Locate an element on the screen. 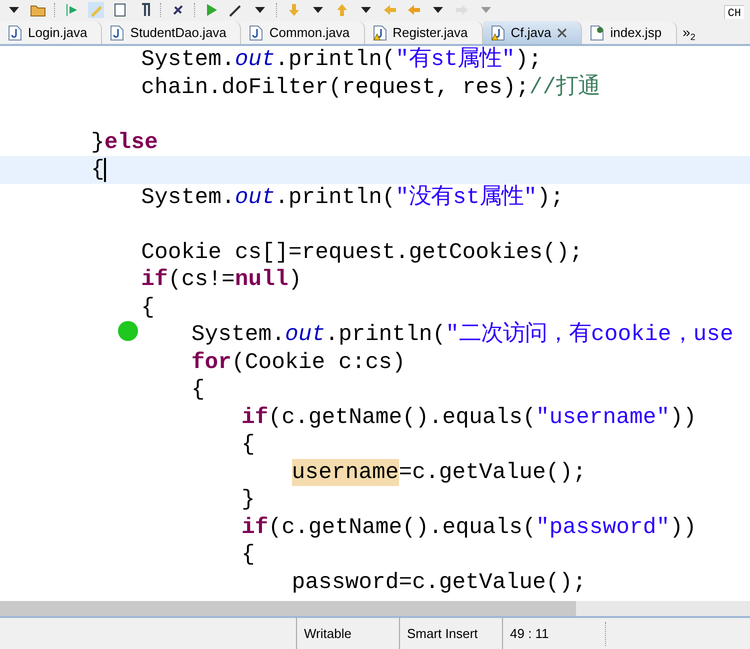  close-icon is located at coordinates (562, 33).